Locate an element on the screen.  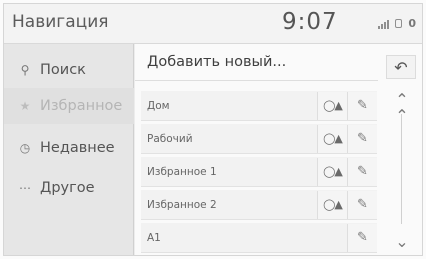
sidebar-item-label: Недавнее is located at coordinates (77, 148).